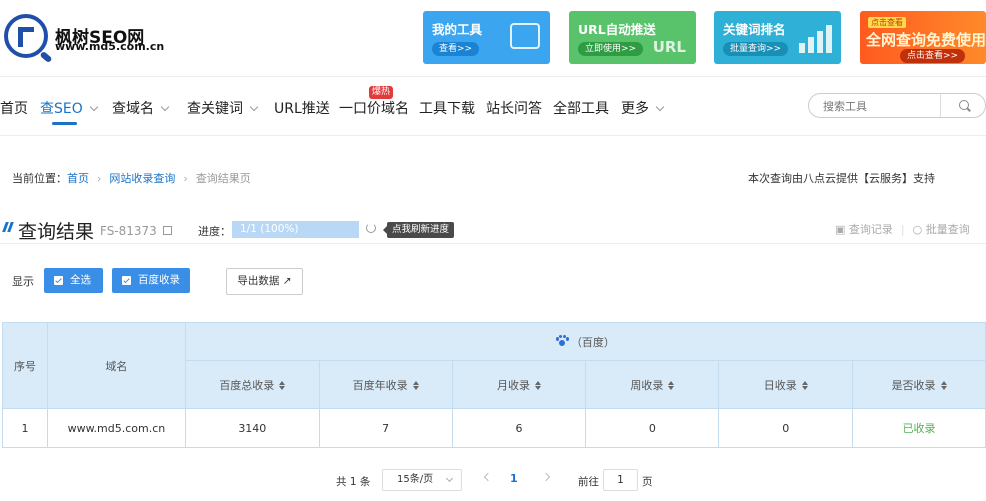  What do you see at coordinates (371, 228) in the screenshot?
I see `refresh-icon` at bounding box center [371, 228].